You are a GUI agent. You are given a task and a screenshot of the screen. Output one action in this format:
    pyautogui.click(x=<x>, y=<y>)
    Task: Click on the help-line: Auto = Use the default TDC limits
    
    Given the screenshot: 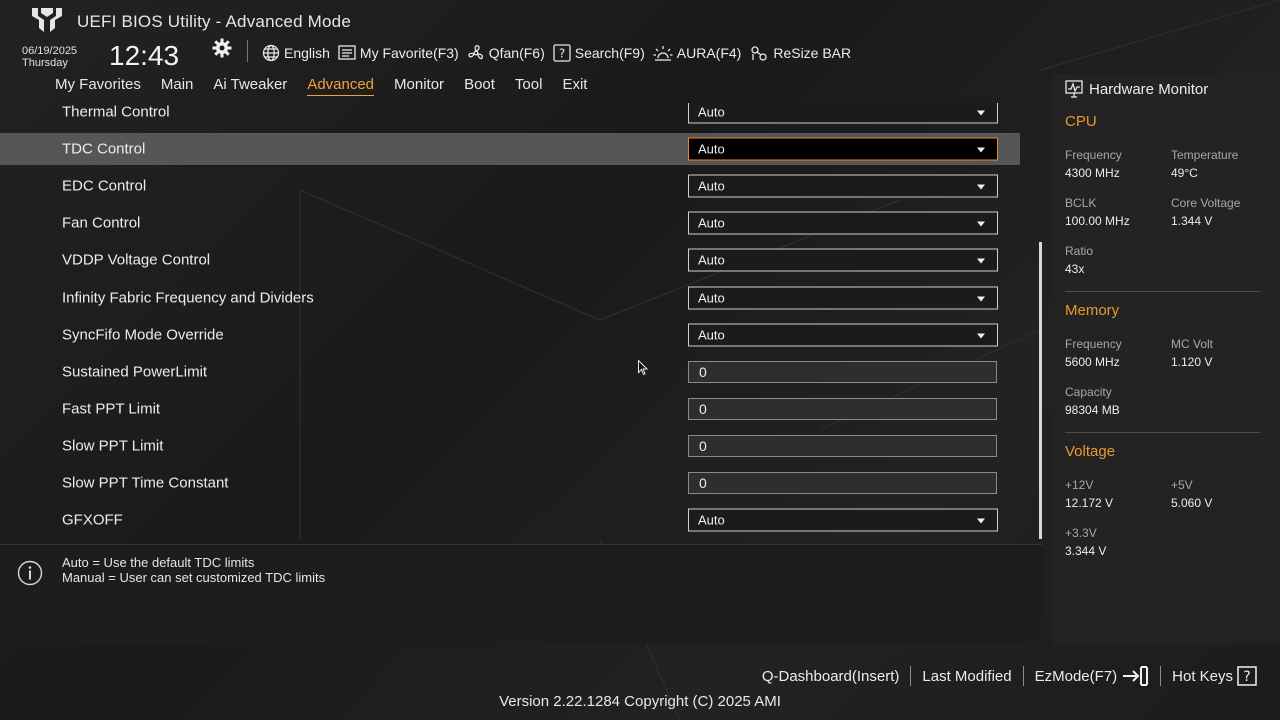 What is the action you would take?
    pyautogui.click(x=158, y=562)
    